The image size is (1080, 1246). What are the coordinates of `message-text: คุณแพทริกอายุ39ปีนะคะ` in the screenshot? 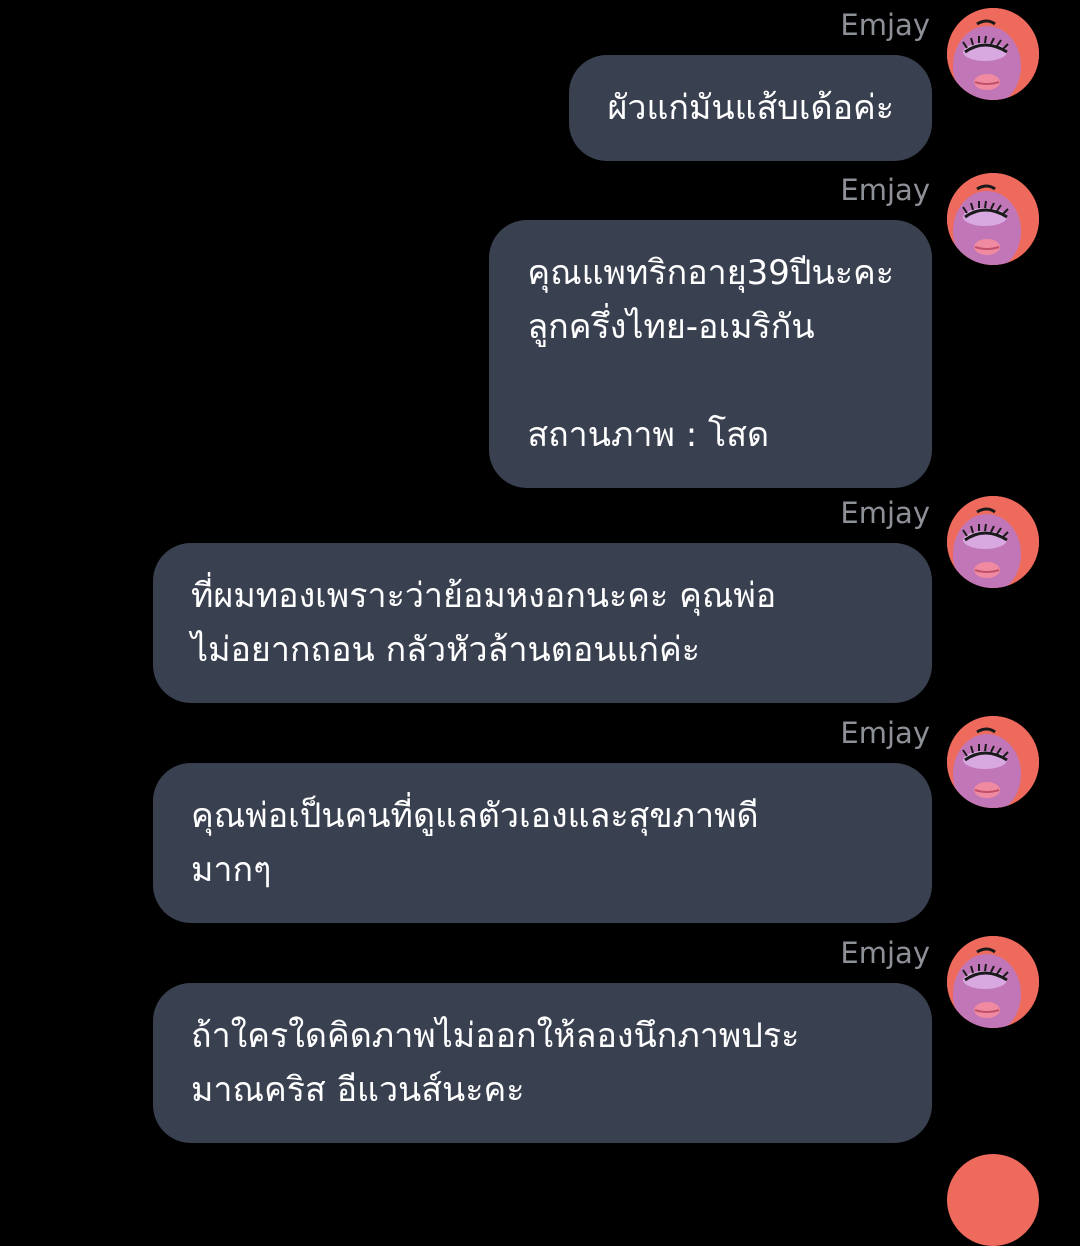 It's located at (710, 273).